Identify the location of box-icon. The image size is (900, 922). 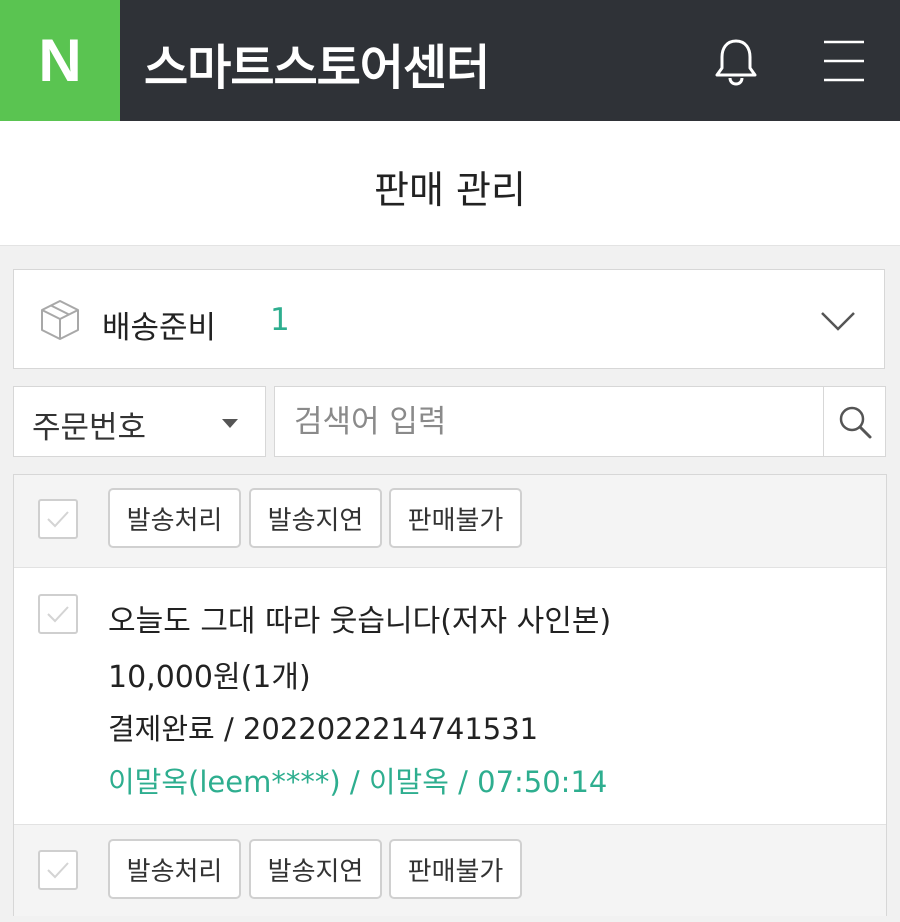
(60, 320).